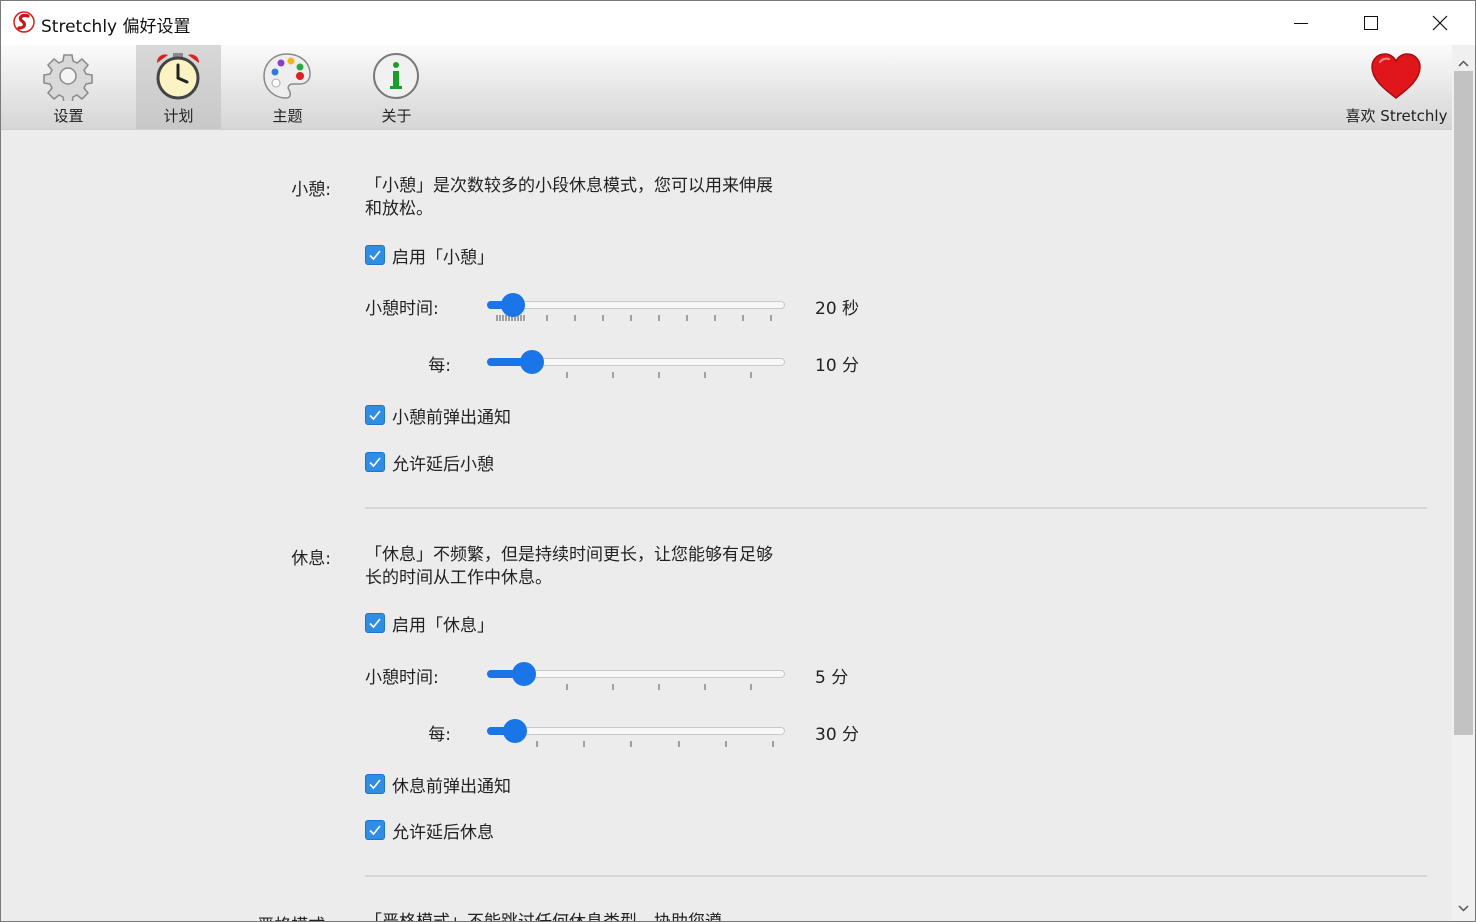 This screenshot has width=1476, height=922. What do you see at coordinates (636, 364) in the screenshot?
I see `microbreak-interval-slider` at bounding box center [636, 364].